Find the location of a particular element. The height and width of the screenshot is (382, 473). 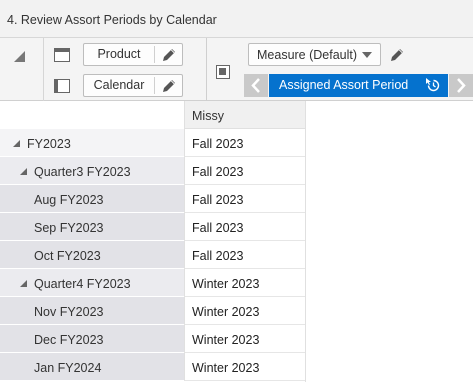

measure-dropdown-label: Measure (Default) is located at coordinates (307, 55).